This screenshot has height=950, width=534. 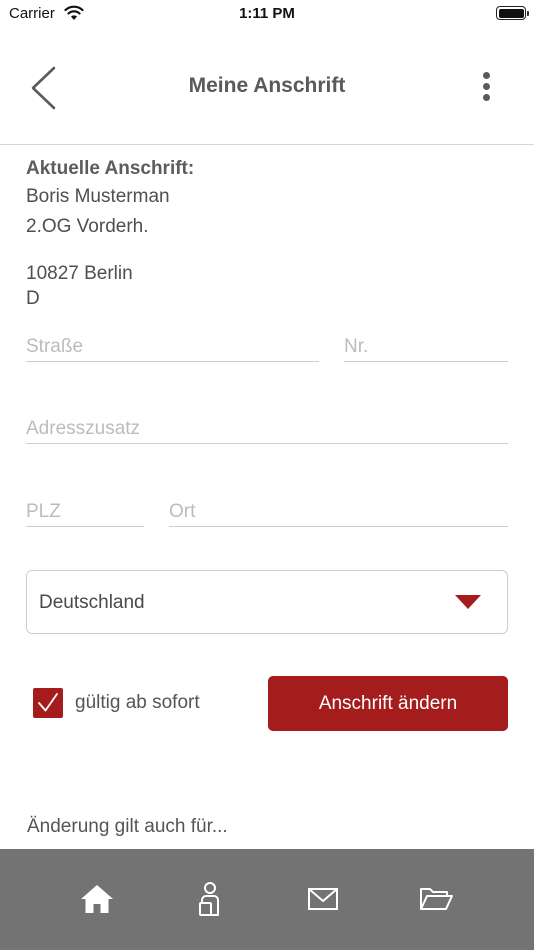 What do you see at coordinates (267, 602) in the screenshot?
I see `country-select: Deutschland` at bounding box center [267, 602].